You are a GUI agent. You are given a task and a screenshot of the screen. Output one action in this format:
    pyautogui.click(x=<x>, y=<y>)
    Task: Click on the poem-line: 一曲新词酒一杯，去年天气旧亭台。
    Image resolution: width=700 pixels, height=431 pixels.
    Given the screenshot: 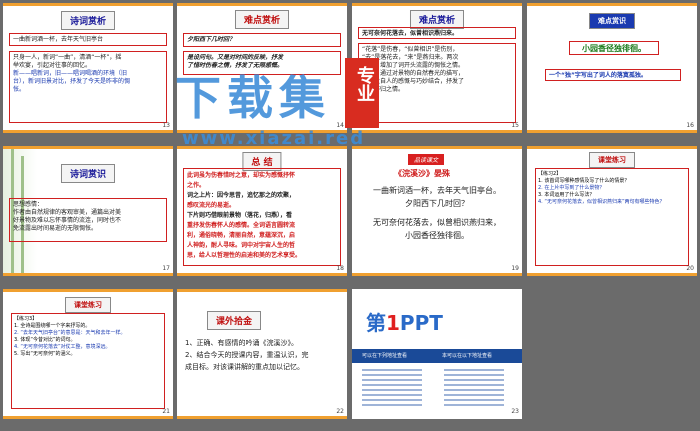 What is the action you would take?
    pyautogui.click(x=437, y=190)
    